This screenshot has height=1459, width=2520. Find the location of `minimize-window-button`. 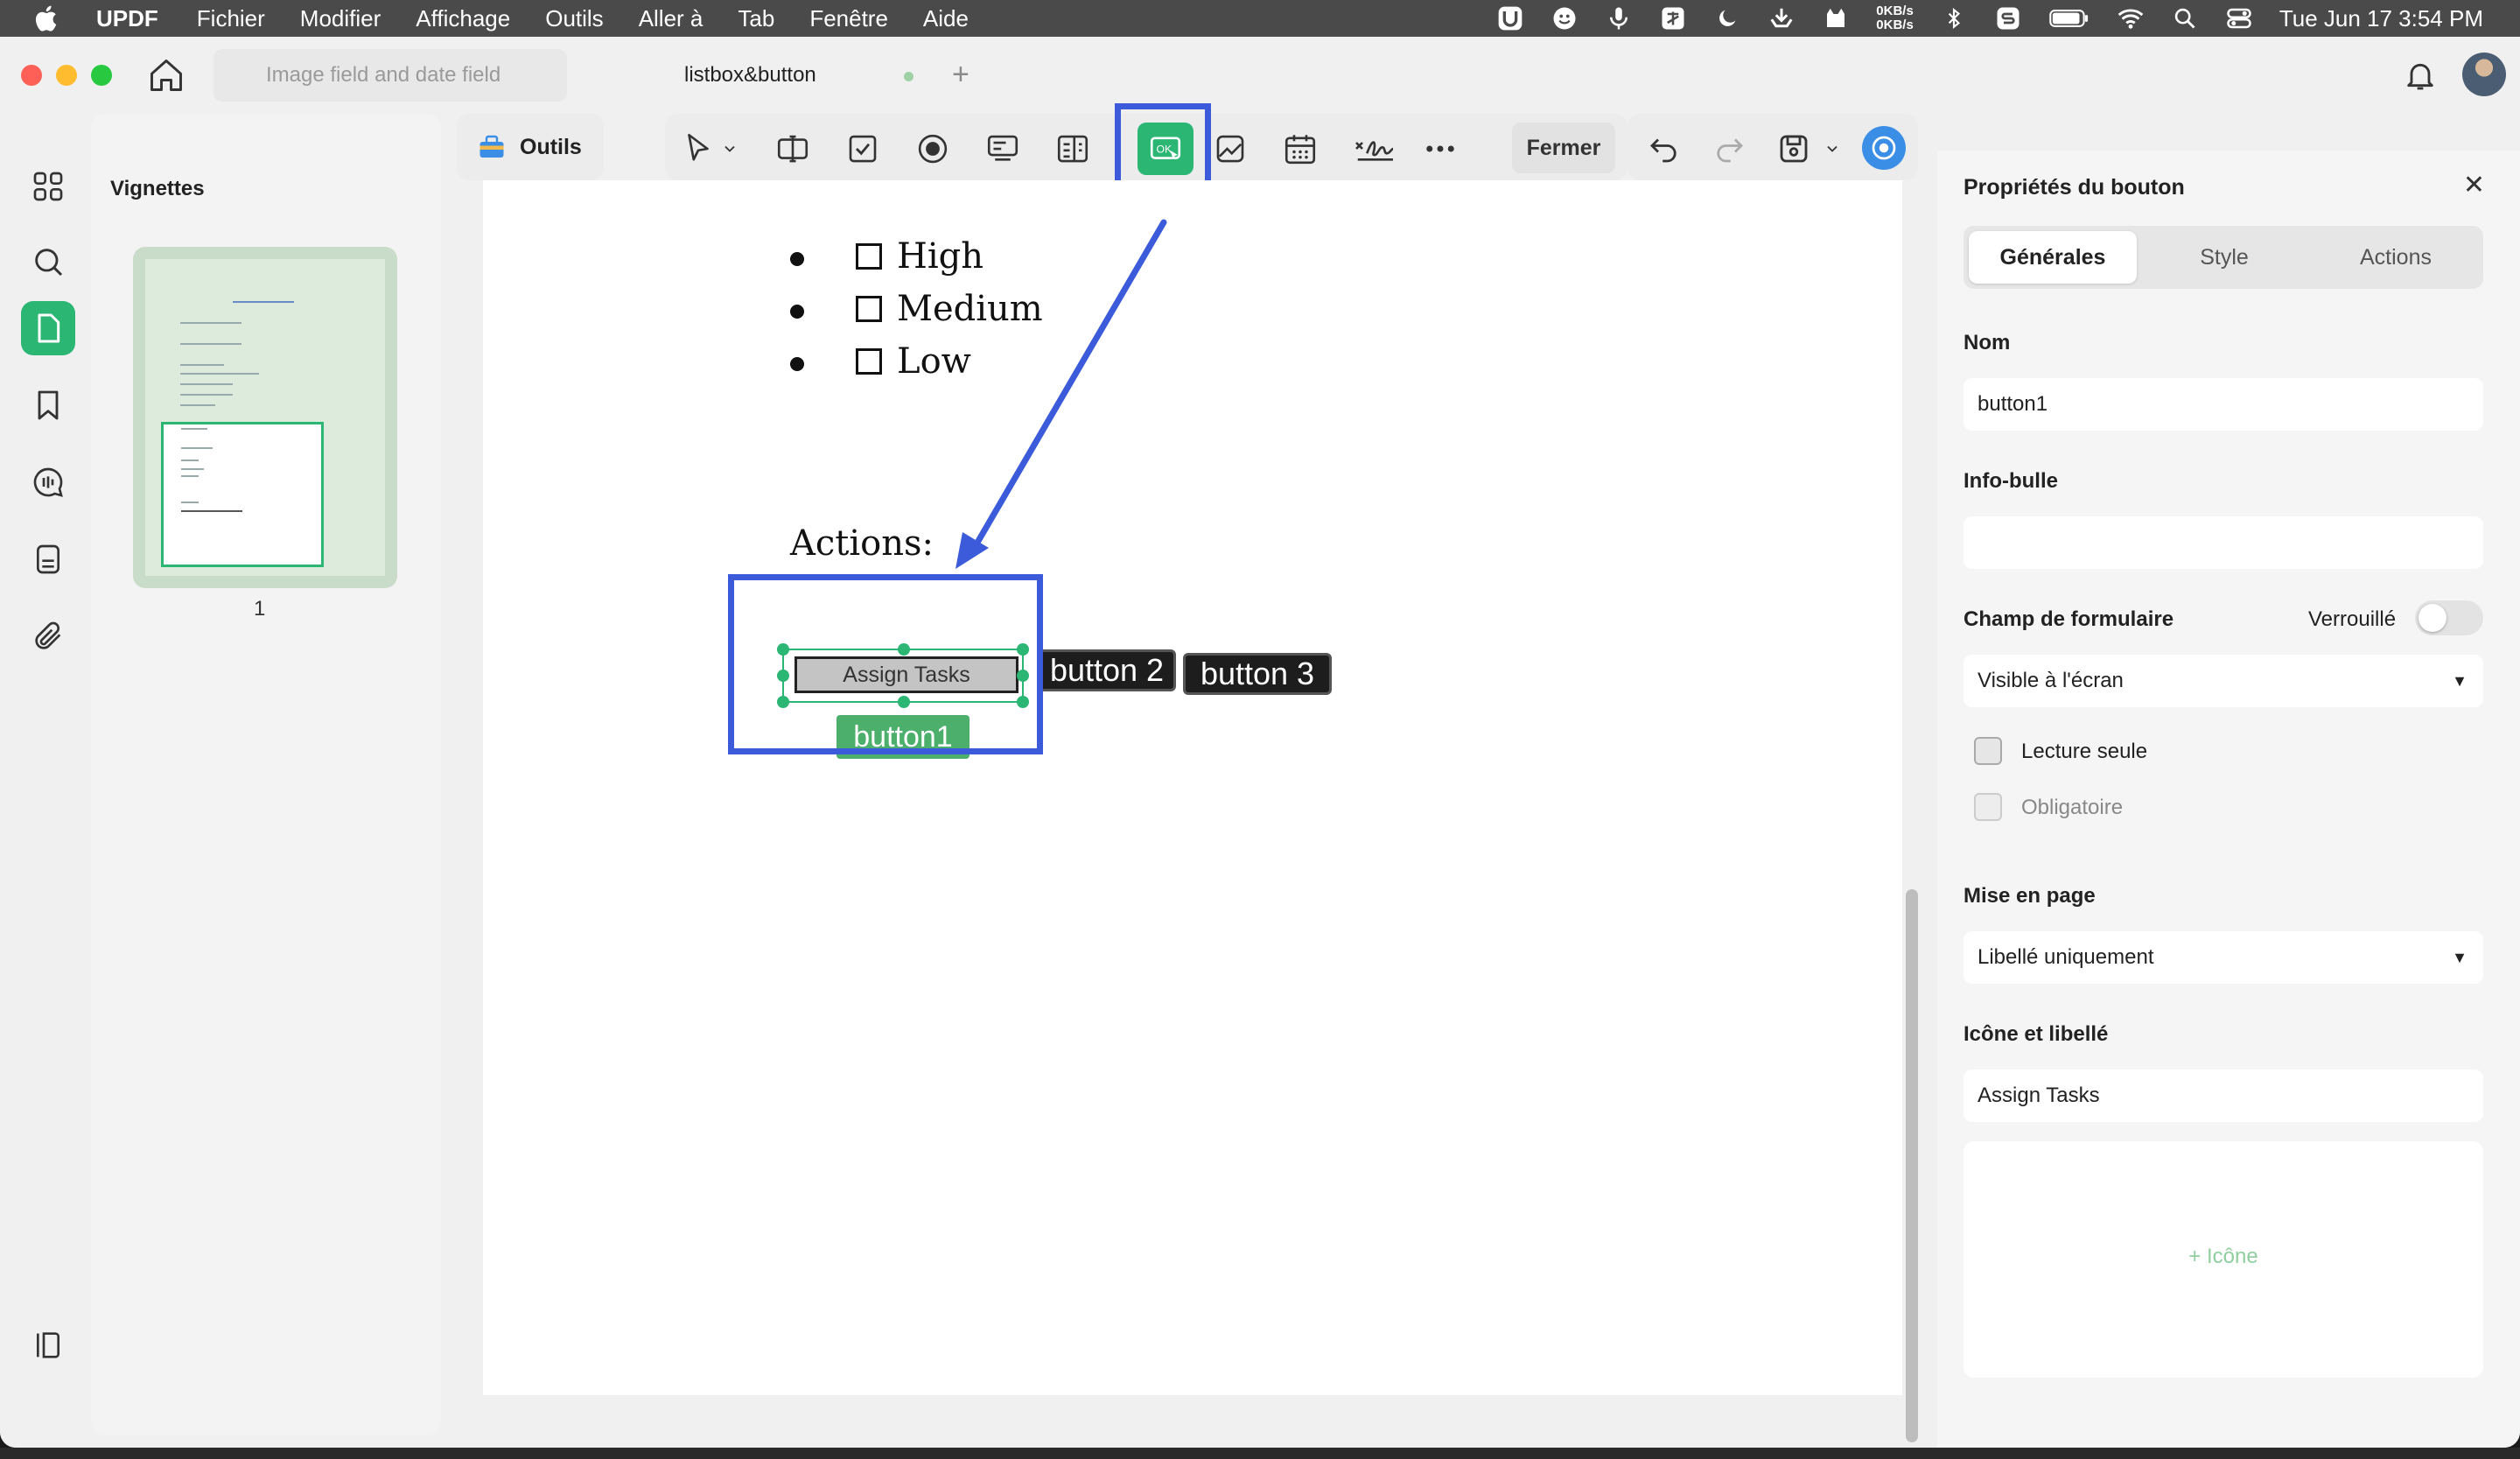

minimize-window-button is located at coordinates (66, 75).